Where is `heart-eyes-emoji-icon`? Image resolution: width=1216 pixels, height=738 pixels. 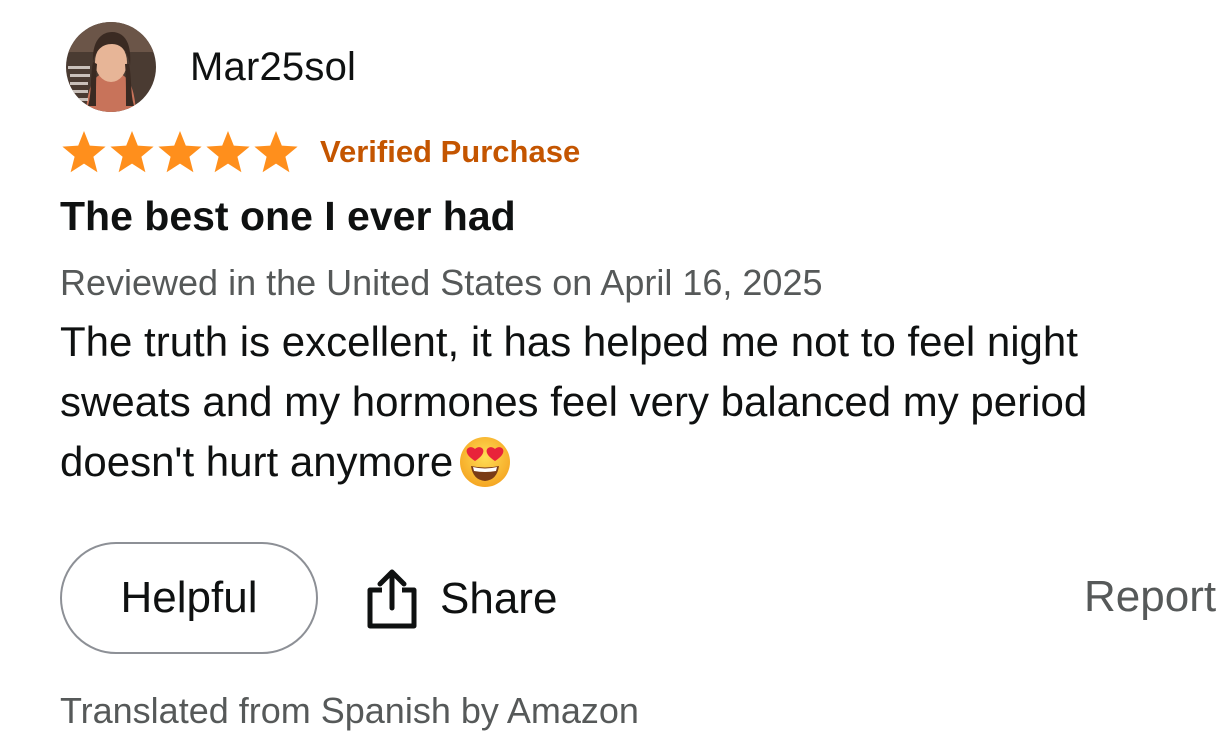 heart-eyes-emoji-icon is located at coordinates (485, 462).